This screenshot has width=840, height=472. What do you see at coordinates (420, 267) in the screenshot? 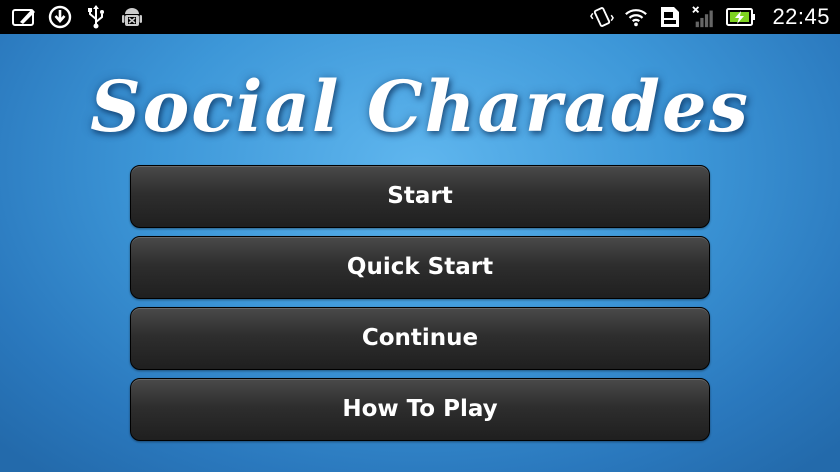
I see `quick-start-button: Quick Start` at bounding box center [420, 267].